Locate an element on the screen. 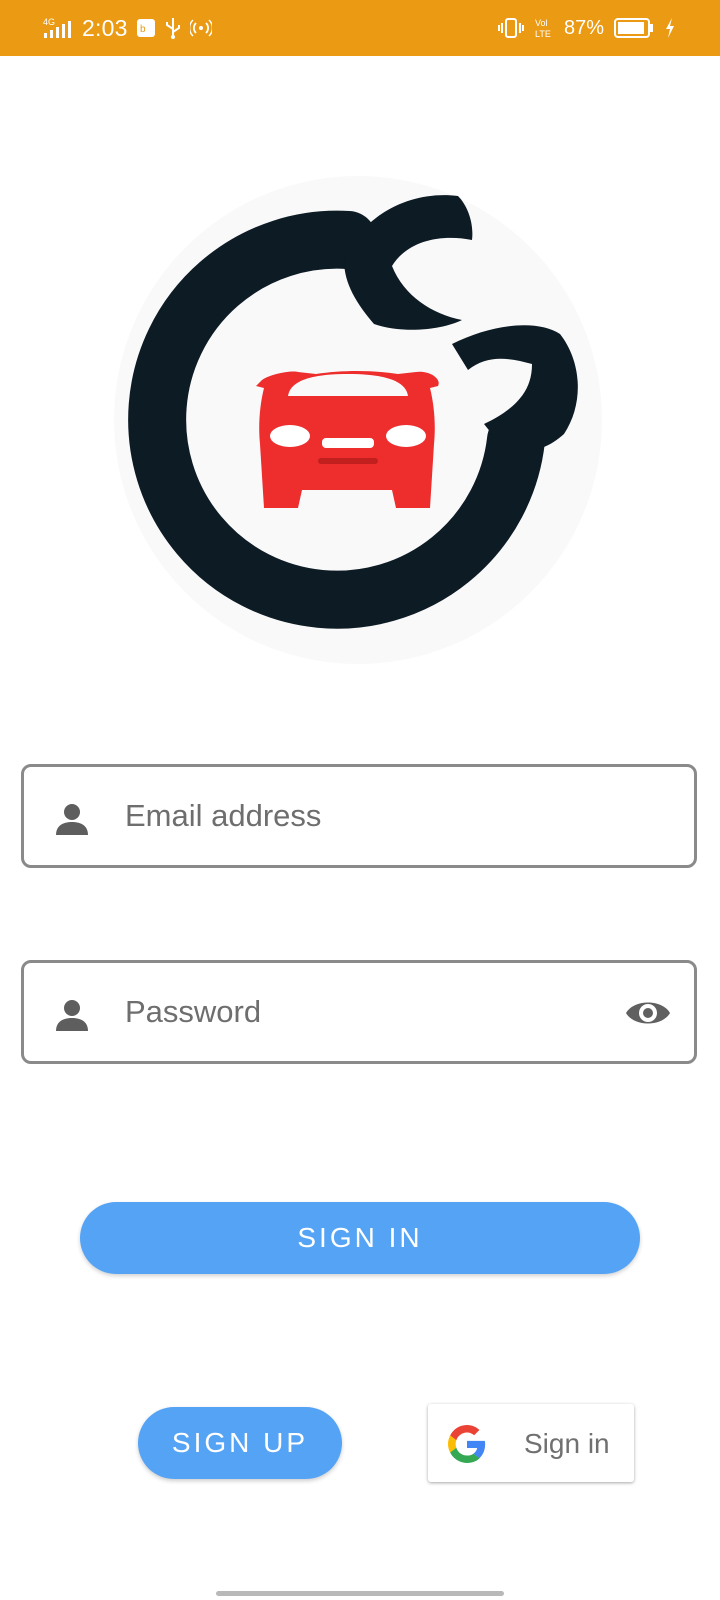  status-bar-left: 4G 2:03 b is located at coordinates (127, 28).